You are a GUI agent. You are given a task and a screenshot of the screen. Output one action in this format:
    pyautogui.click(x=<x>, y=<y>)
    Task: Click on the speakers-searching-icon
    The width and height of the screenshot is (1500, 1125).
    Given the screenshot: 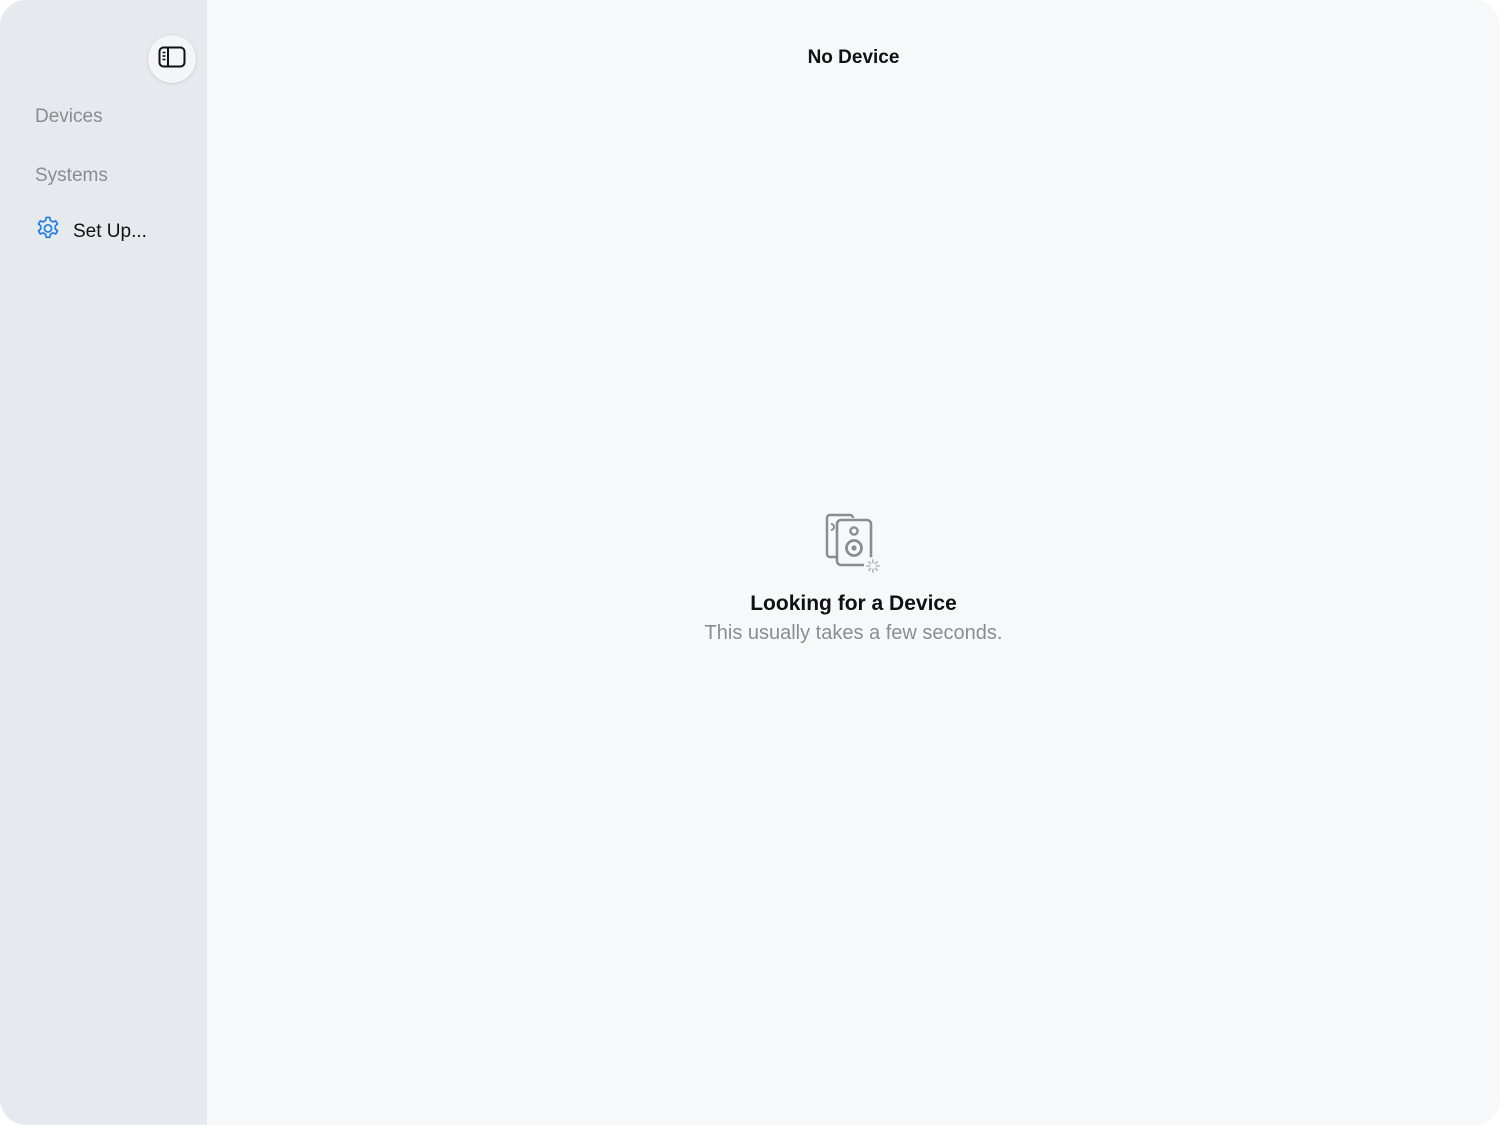 What is the action you would take?
    pyautogui.click(x=854, y=543)
    